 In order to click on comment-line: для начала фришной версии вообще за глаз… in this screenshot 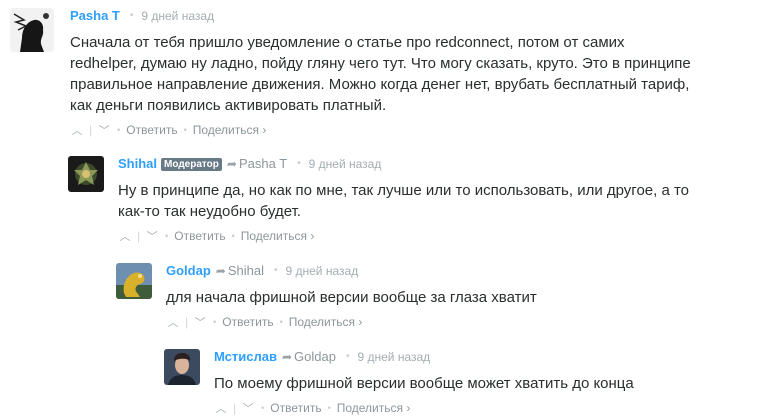, I will do `click(351, 297)`.